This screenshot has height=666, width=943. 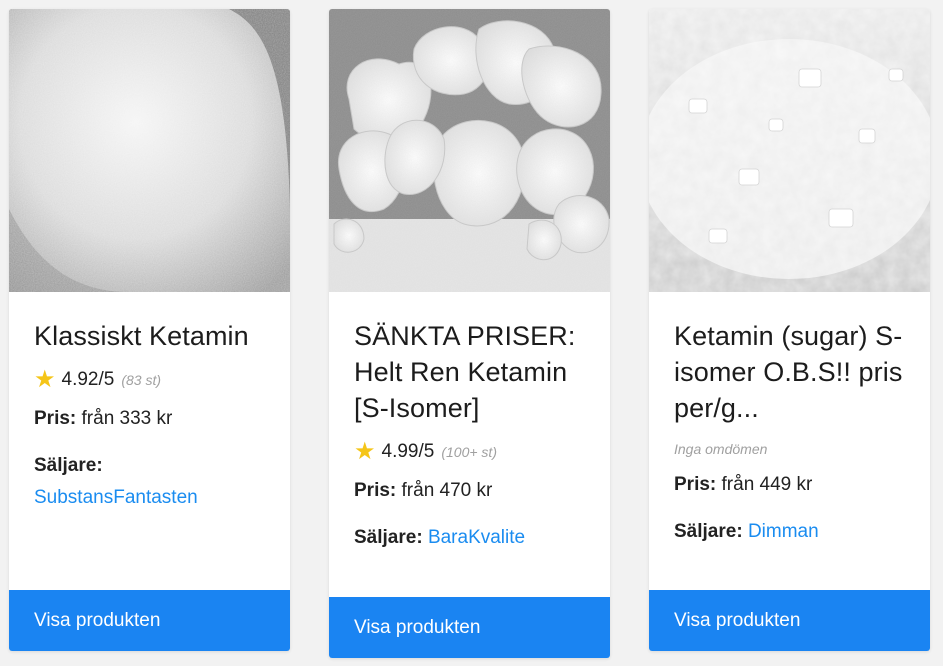 What do you see at coordinates (721, 449) in the screenshot?
I see `no-reviews-text: Inga omdömen` at bounding box center [721, 449].